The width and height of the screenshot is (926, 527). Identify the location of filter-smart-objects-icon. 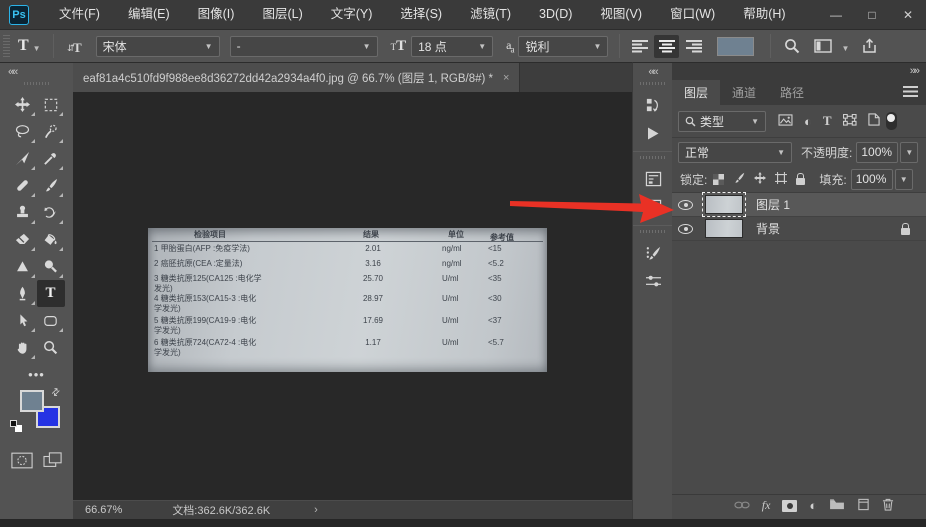
(873, 121).